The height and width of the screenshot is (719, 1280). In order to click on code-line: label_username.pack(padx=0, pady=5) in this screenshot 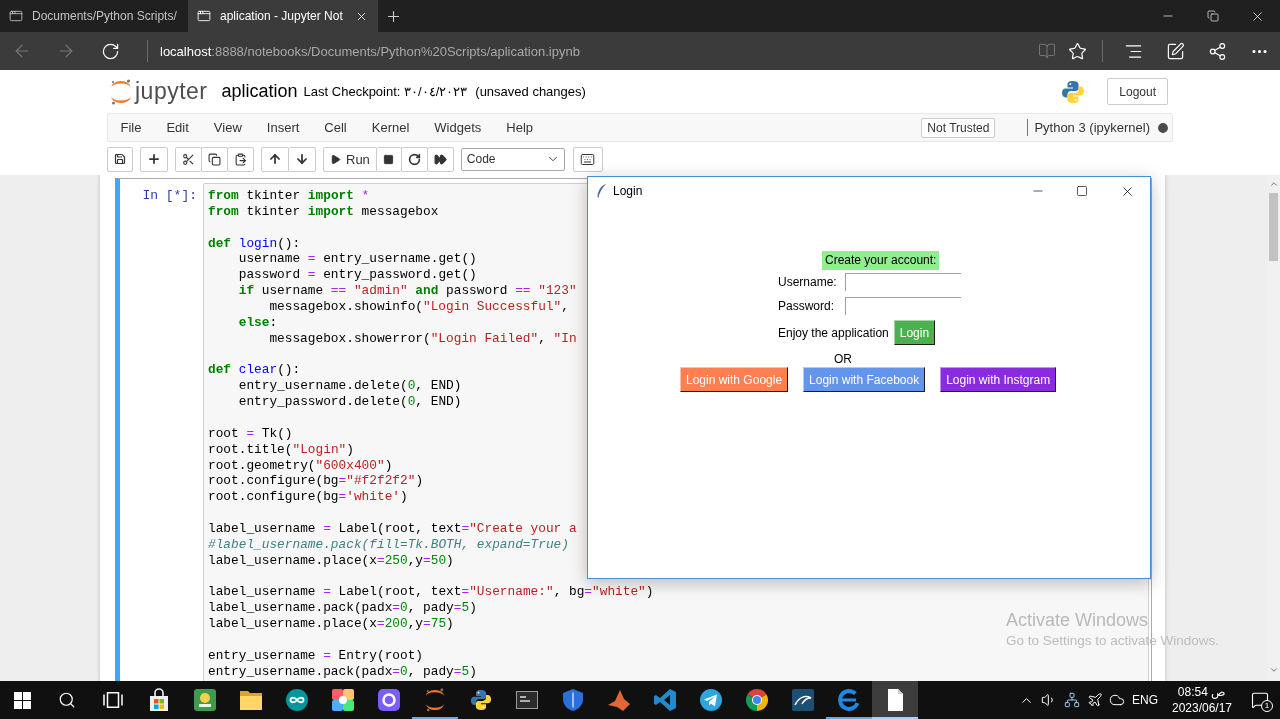, I will do `click(342, 608)`.